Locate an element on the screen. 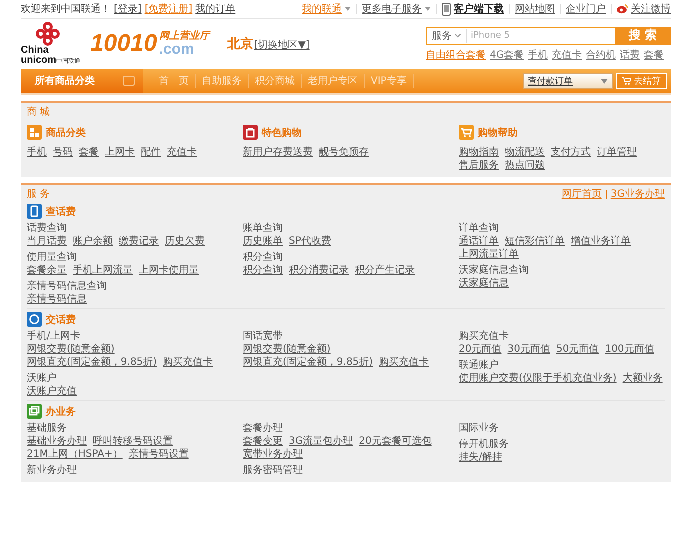 Image resolution: width=692 pixels, height=544 pixels. logo-text: China is located at coordinates (35, 51).